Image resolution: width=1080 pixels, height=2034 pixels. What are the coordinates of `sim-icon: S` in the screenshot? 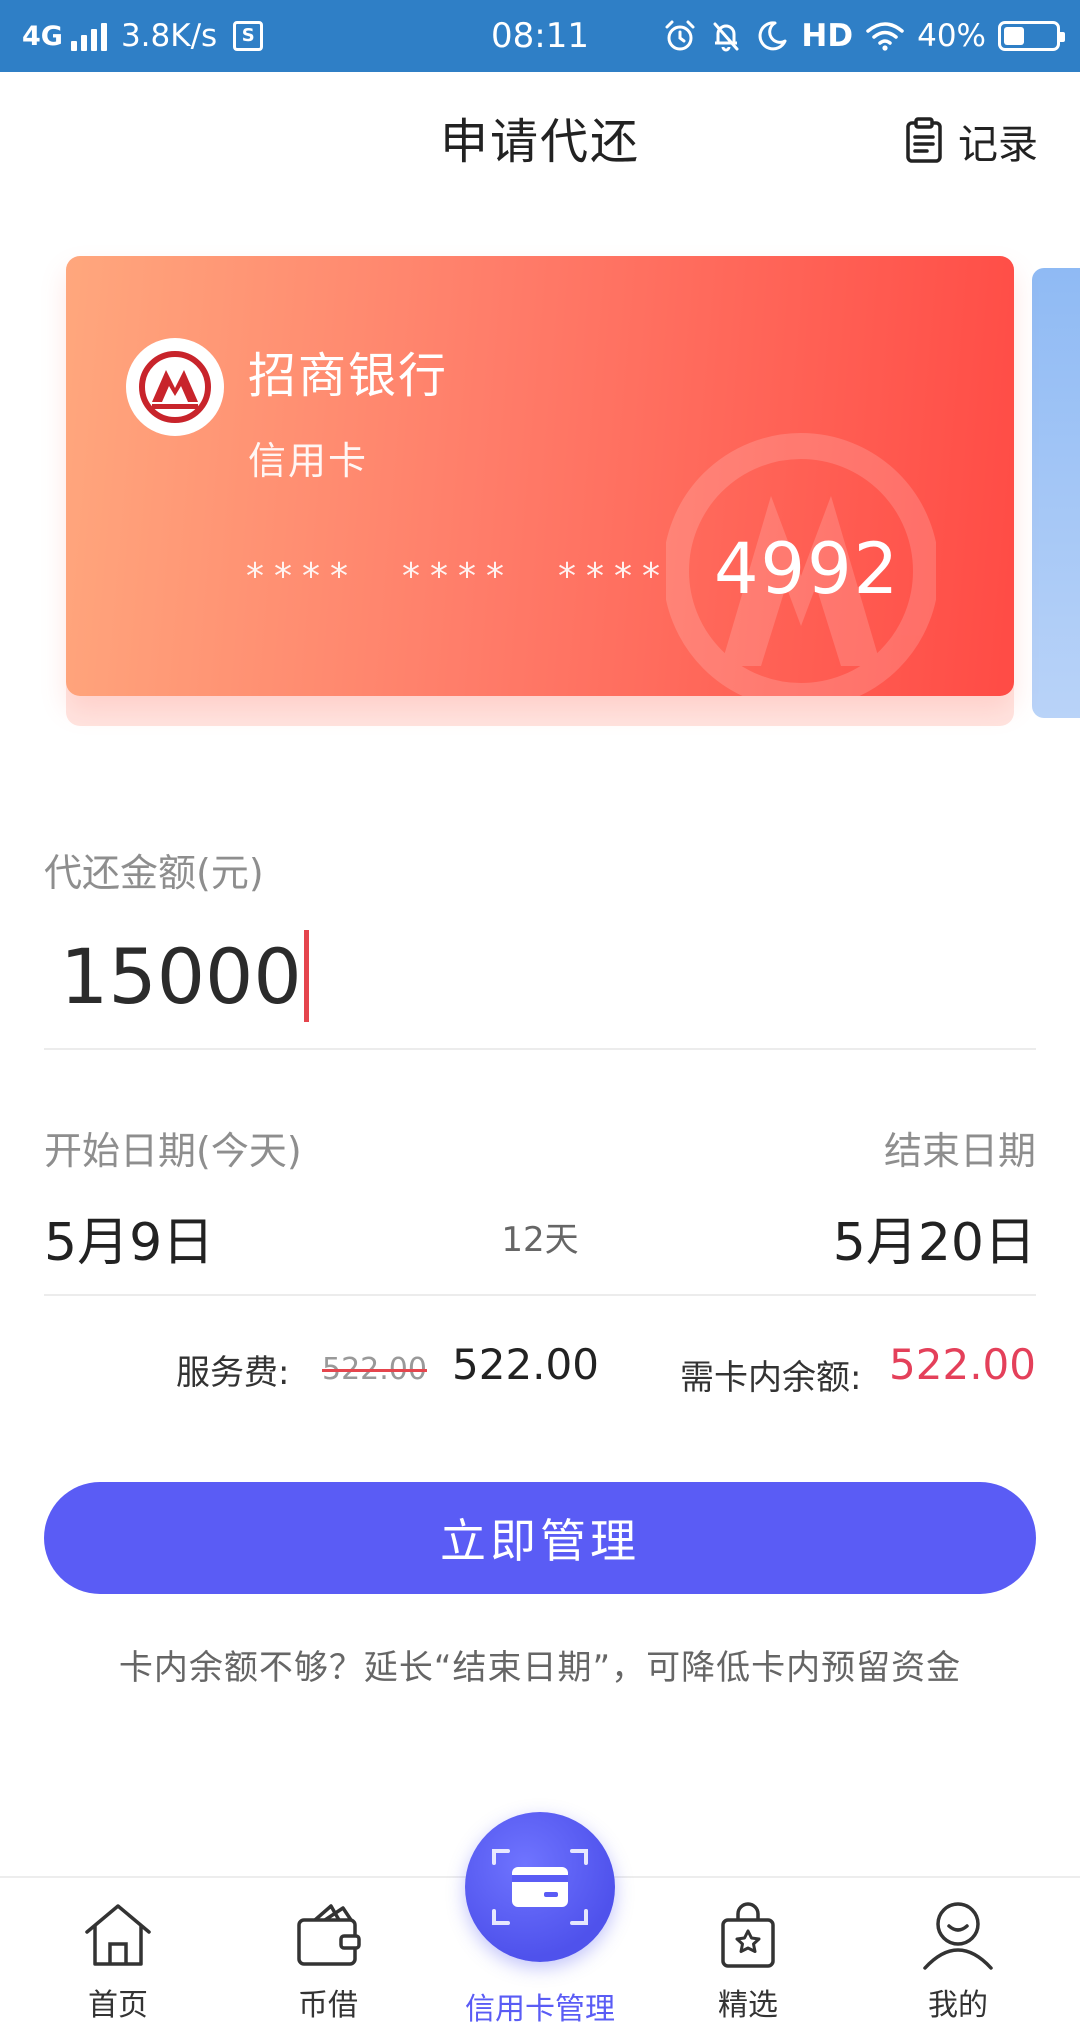 It's located at (248, 36).